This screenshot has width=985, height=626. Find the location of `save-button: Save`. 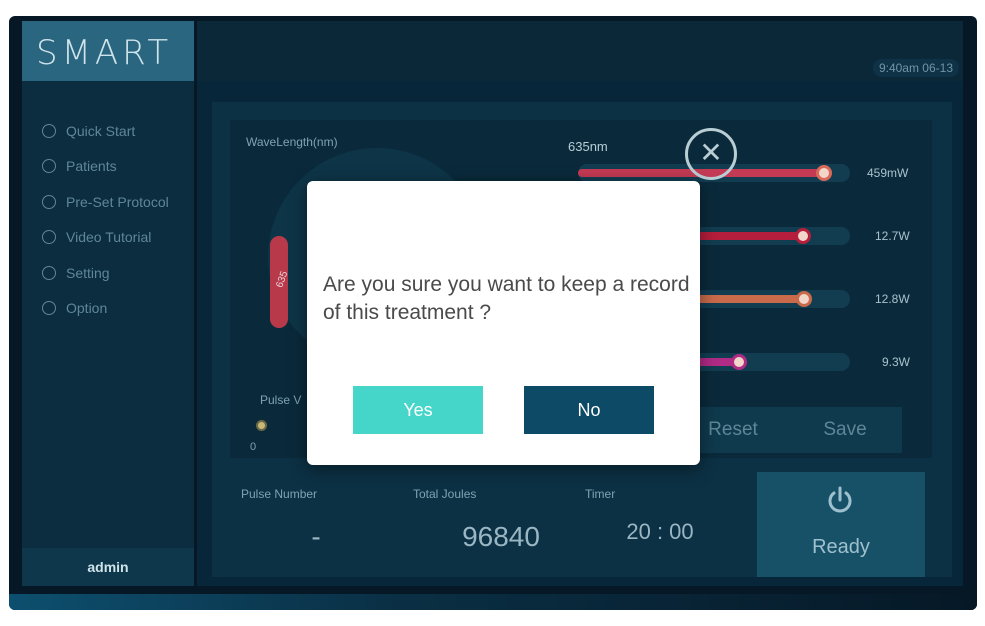

save-button: Save is located at coordinates (845, 430).